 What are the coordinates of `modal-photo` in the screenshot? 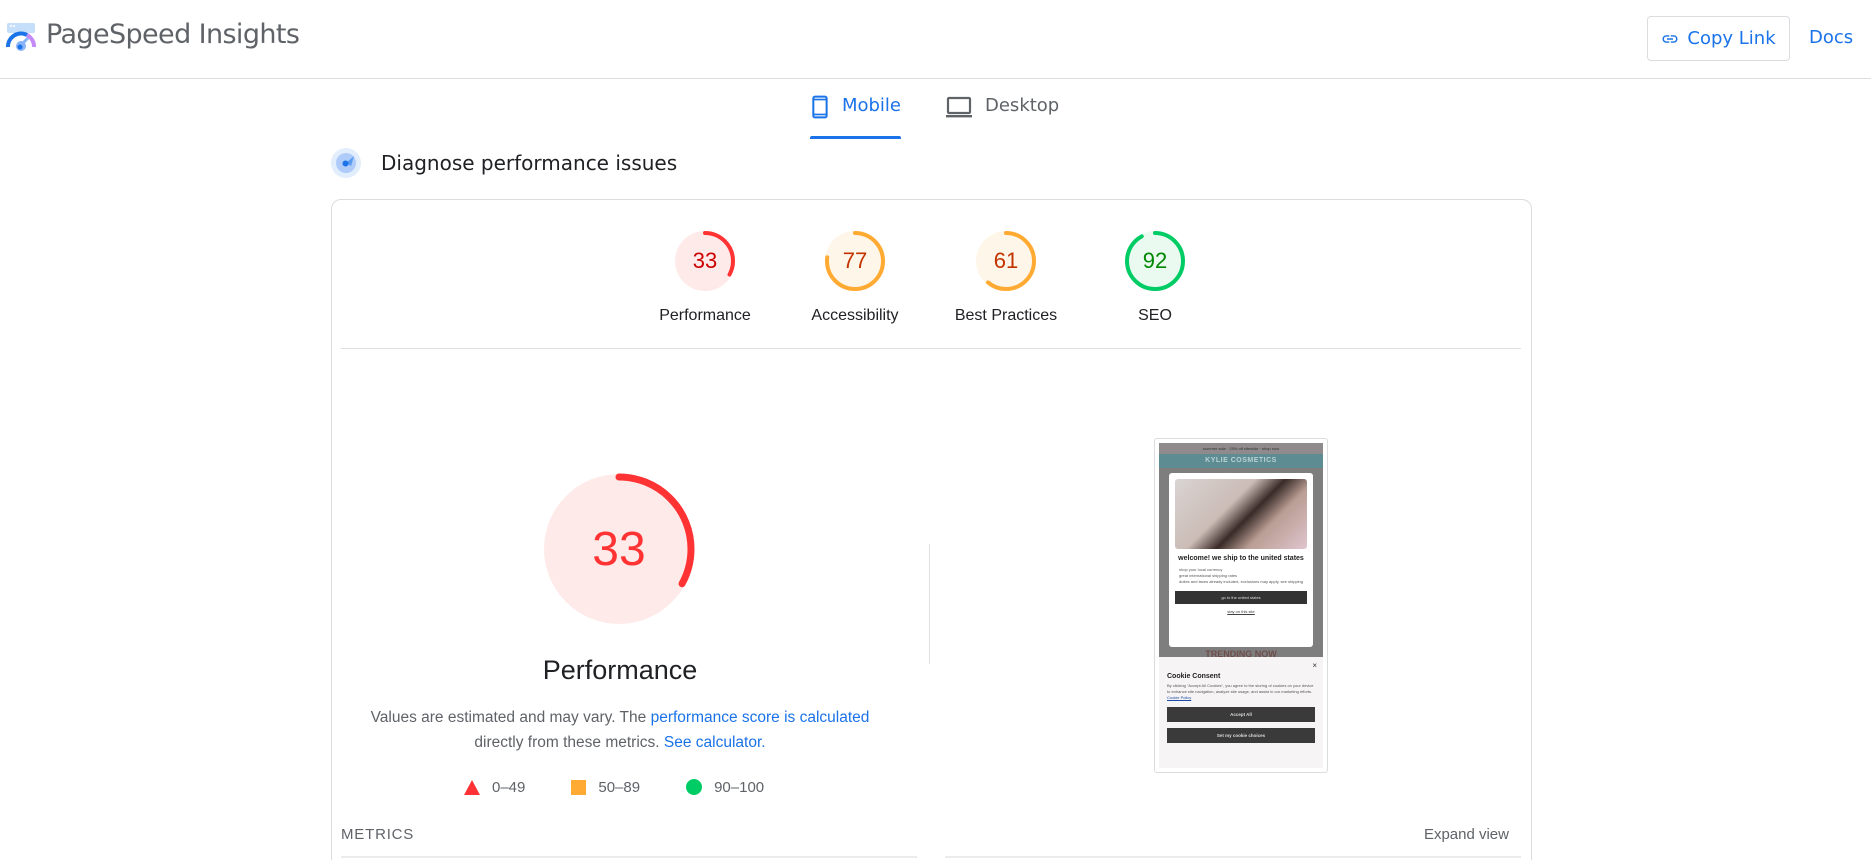 It's located at (1241, 514).